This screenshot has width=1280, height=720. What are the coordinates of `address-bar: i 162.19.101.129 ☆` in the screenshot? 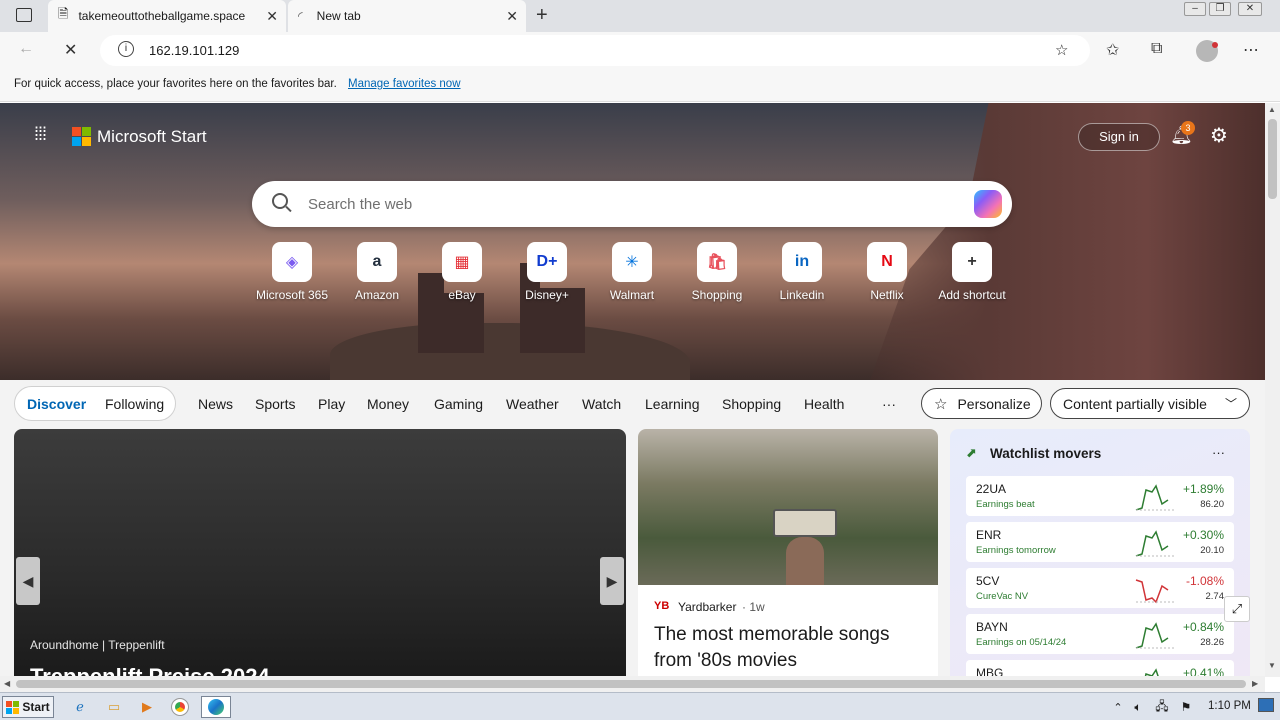 It's located at (595, 50).